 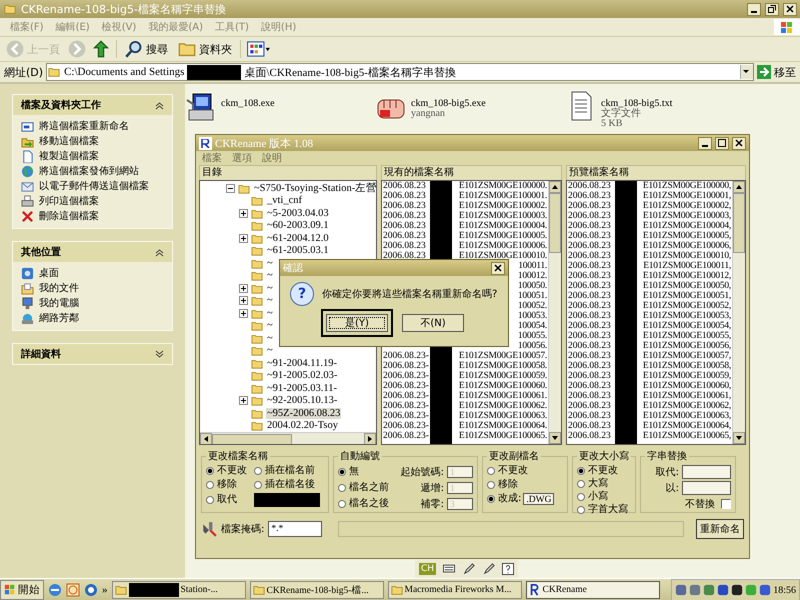 What do you see at coordinates (105, 590) in the screenshot?
I see `more-button: »` at bounding box center [105, 590].